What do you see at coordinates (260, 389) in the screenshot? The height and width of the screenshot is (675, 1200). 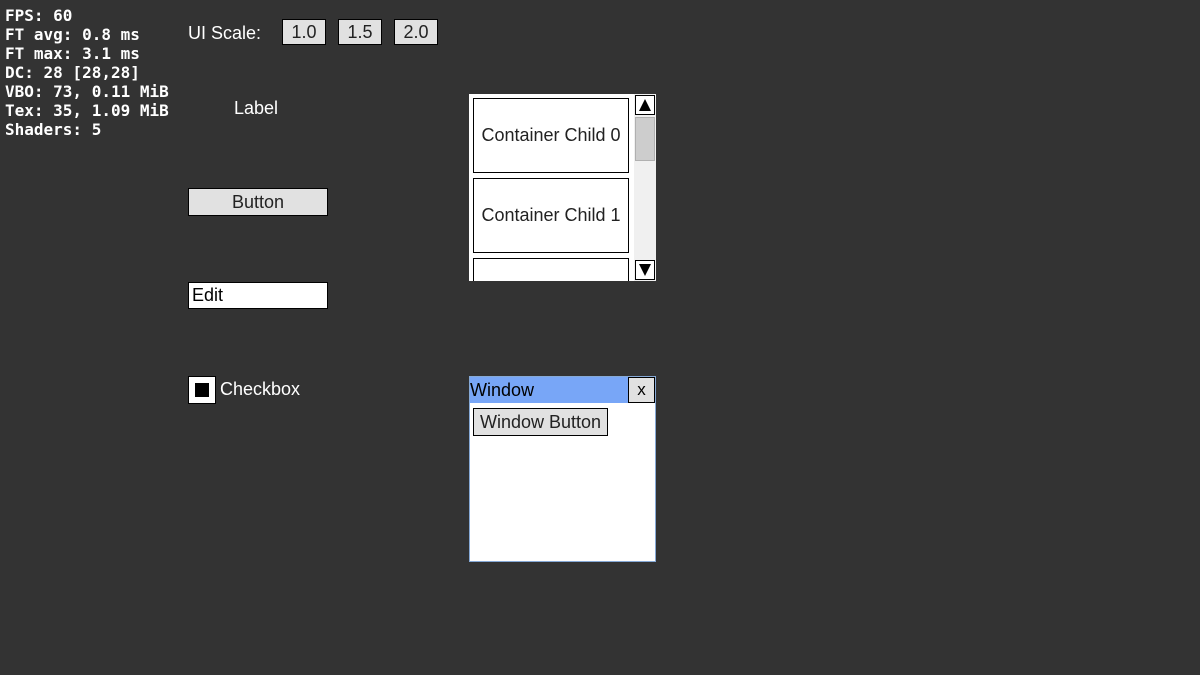 I see `checkbox-label: Checkbox` at bounding box center [260, 389].